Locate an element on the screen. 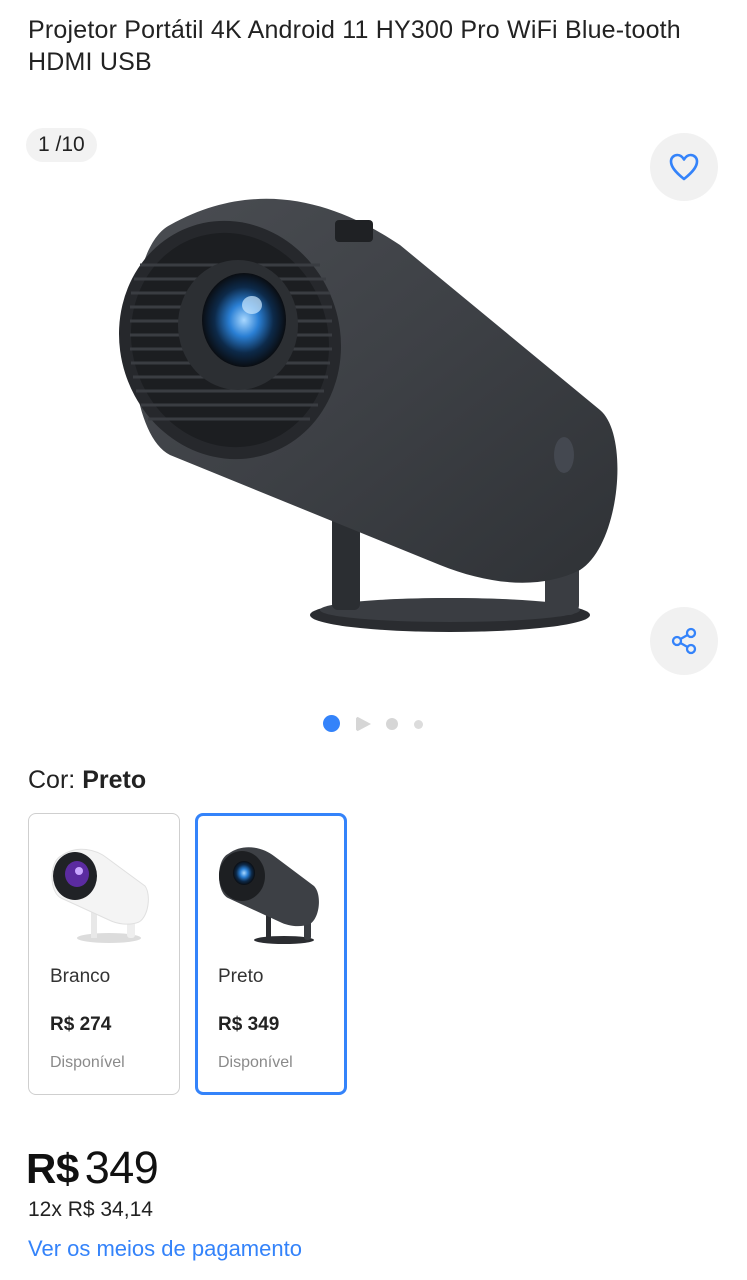 Image resolution: width=747 pixels, height=1280 pixels. image-counter: 1 /10 is located at coordinates (61, 145).